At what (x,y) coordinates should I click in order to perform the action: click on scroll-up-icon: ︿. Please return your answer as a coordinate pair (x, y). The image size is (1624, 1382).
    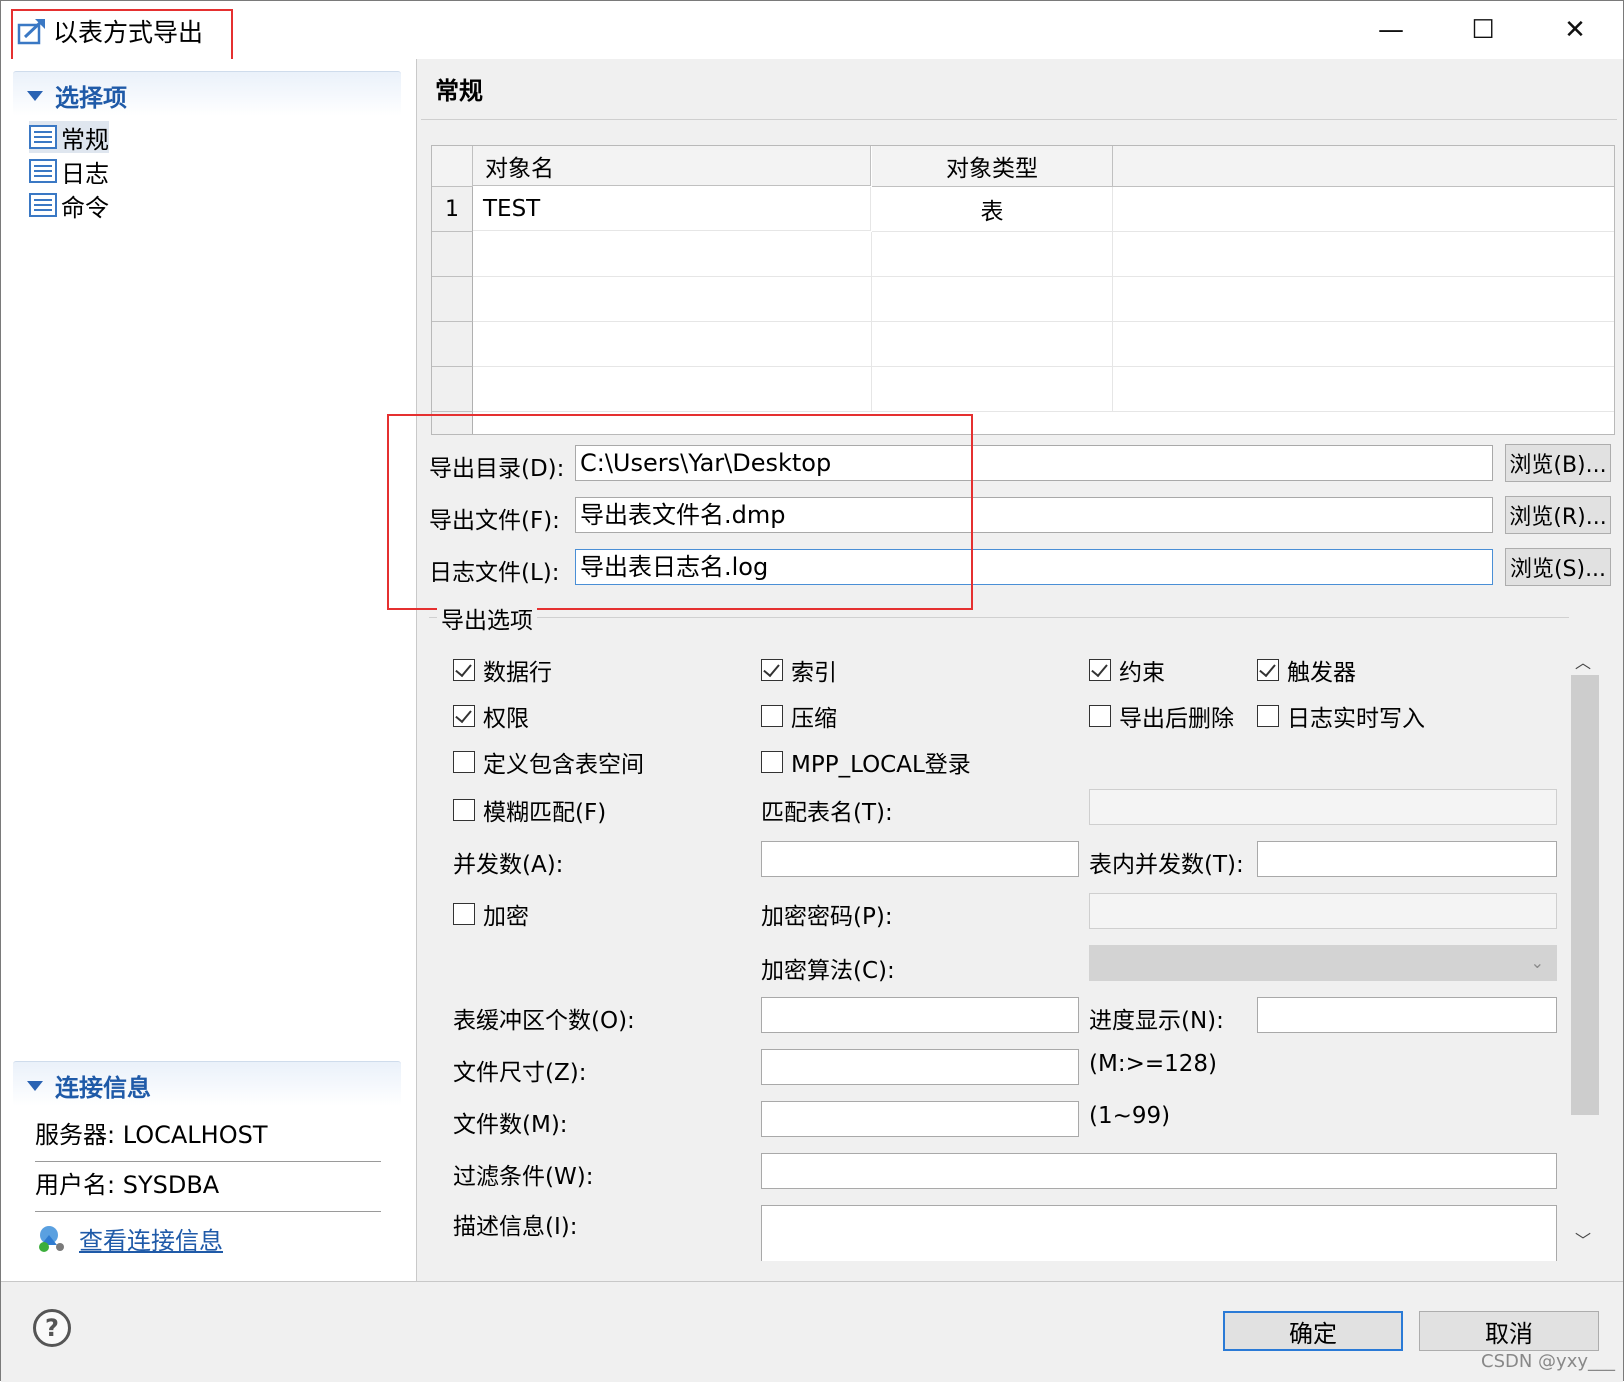
    Looking at the image, I should click on (1583, 661).